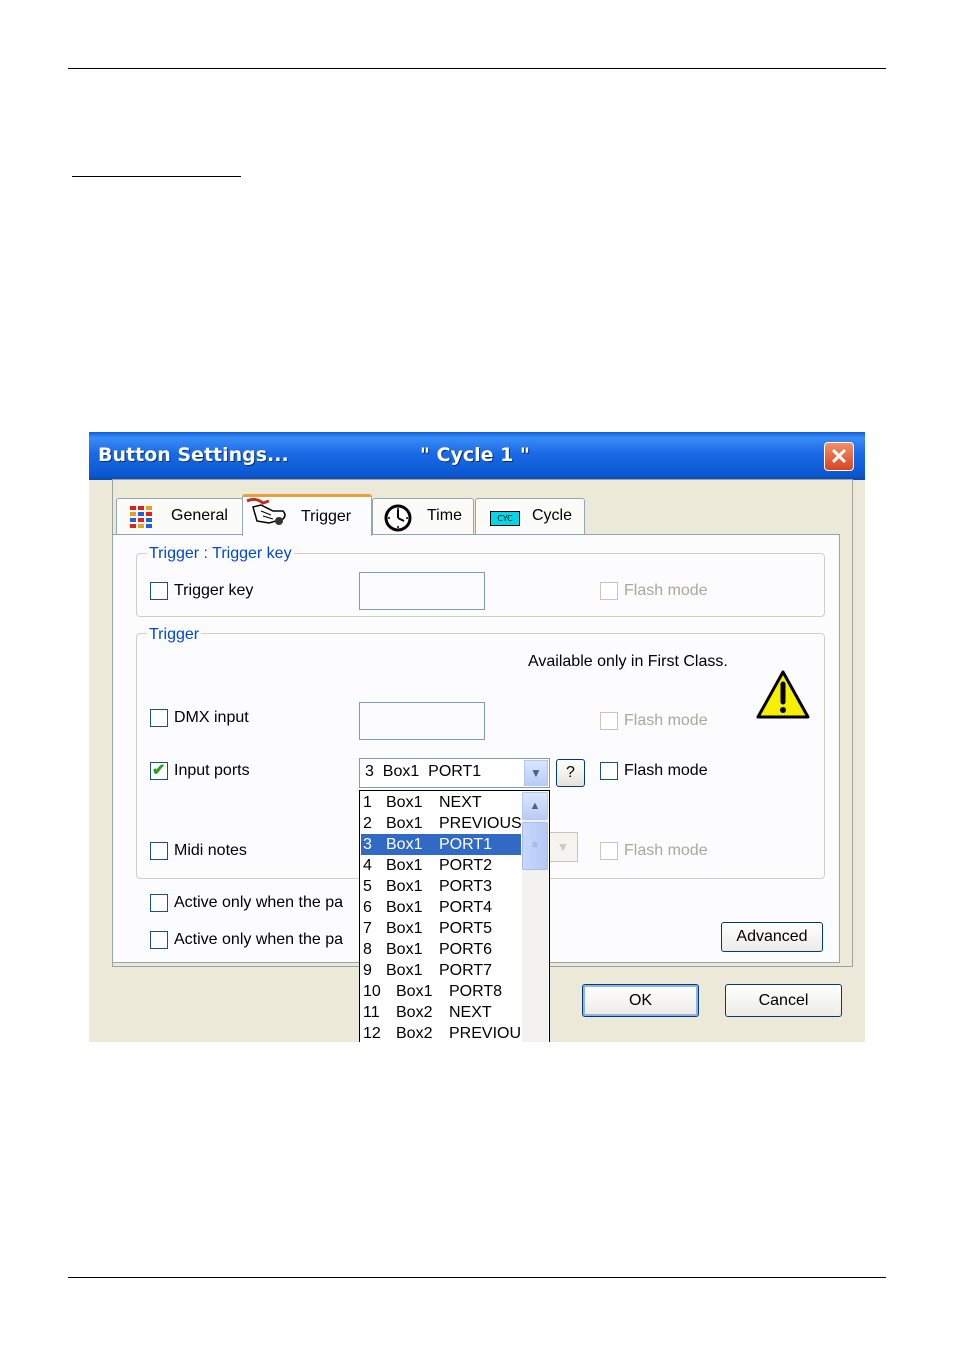  I want to click on window-subtitle: " Cycle 1 ", so click(475, 455).